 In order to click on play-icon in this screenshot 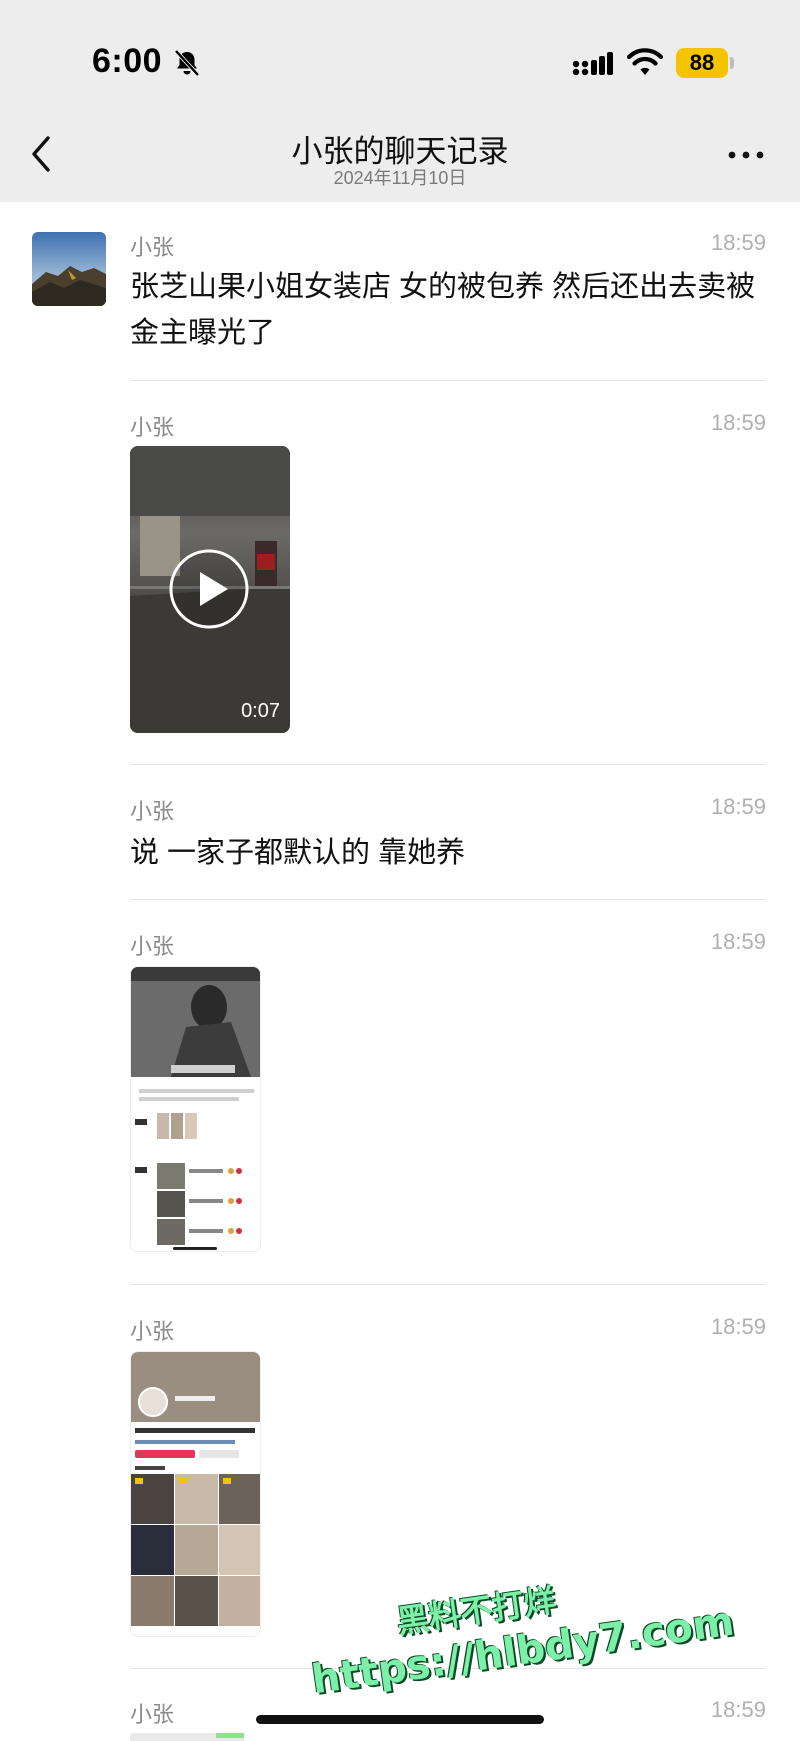, I will do `click(209, 589)`.